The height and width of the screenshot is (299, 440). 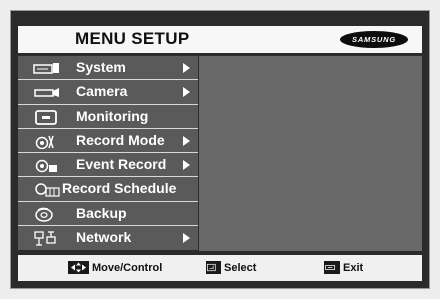 I want to click on menu-item-label: System, so click(x=101, y=67).